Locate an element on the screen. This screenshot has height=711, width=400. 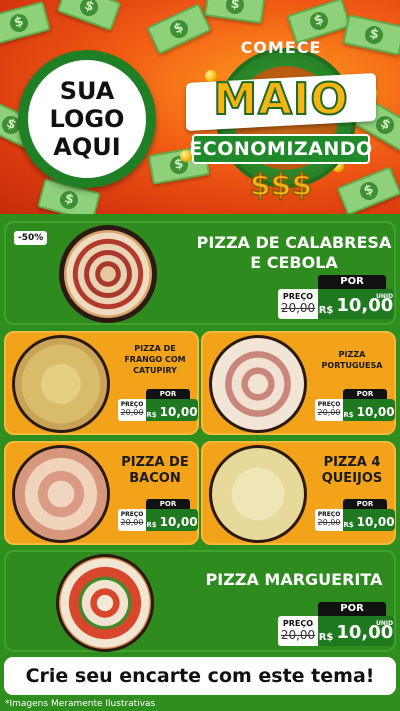
product-title: PIZZA 4 QUEIJOS is located at coordinates (352, 471).